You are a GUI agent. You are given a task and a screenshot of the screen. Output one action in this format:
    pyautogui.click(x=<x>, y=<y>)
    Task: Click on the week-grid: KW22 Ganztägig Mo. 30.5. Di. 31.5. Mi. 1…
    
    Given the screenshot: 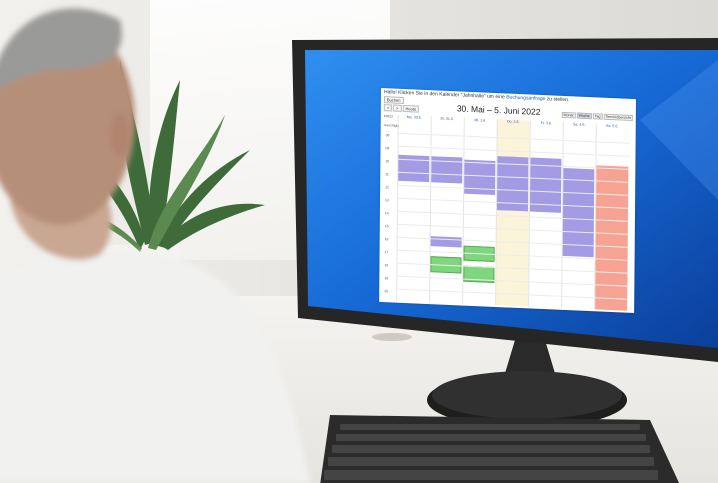 What is the action you would take?
    pyautogui.click(x=506, y=212)
    